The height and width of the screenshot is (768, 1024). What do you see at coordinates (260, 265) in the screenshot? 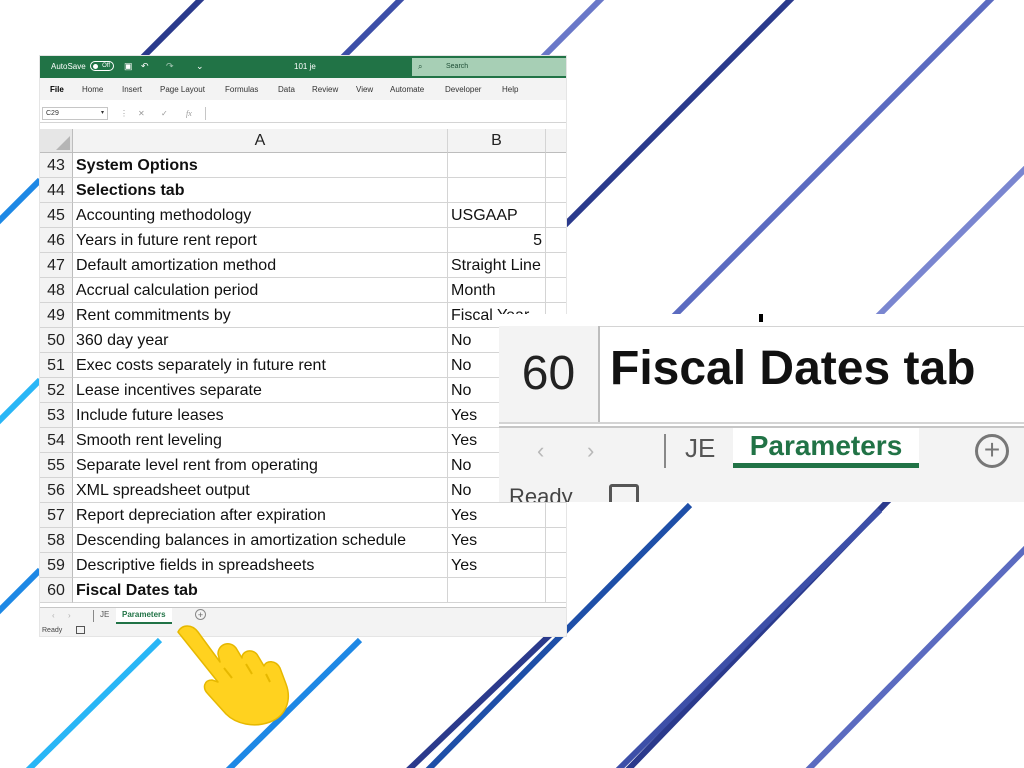
I see `cell-a: Default amortization method` at bounding box center [260, 265].